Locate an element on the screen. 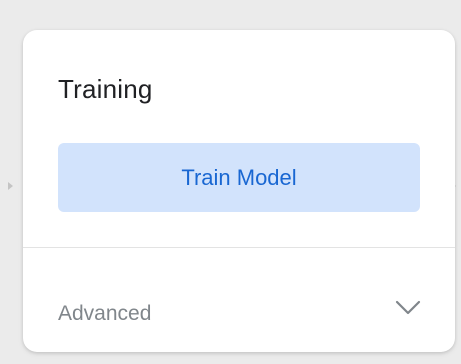 The width and height of the screenshot is (461, 364). arrow-right-icon is located at coordinates (10, 186).